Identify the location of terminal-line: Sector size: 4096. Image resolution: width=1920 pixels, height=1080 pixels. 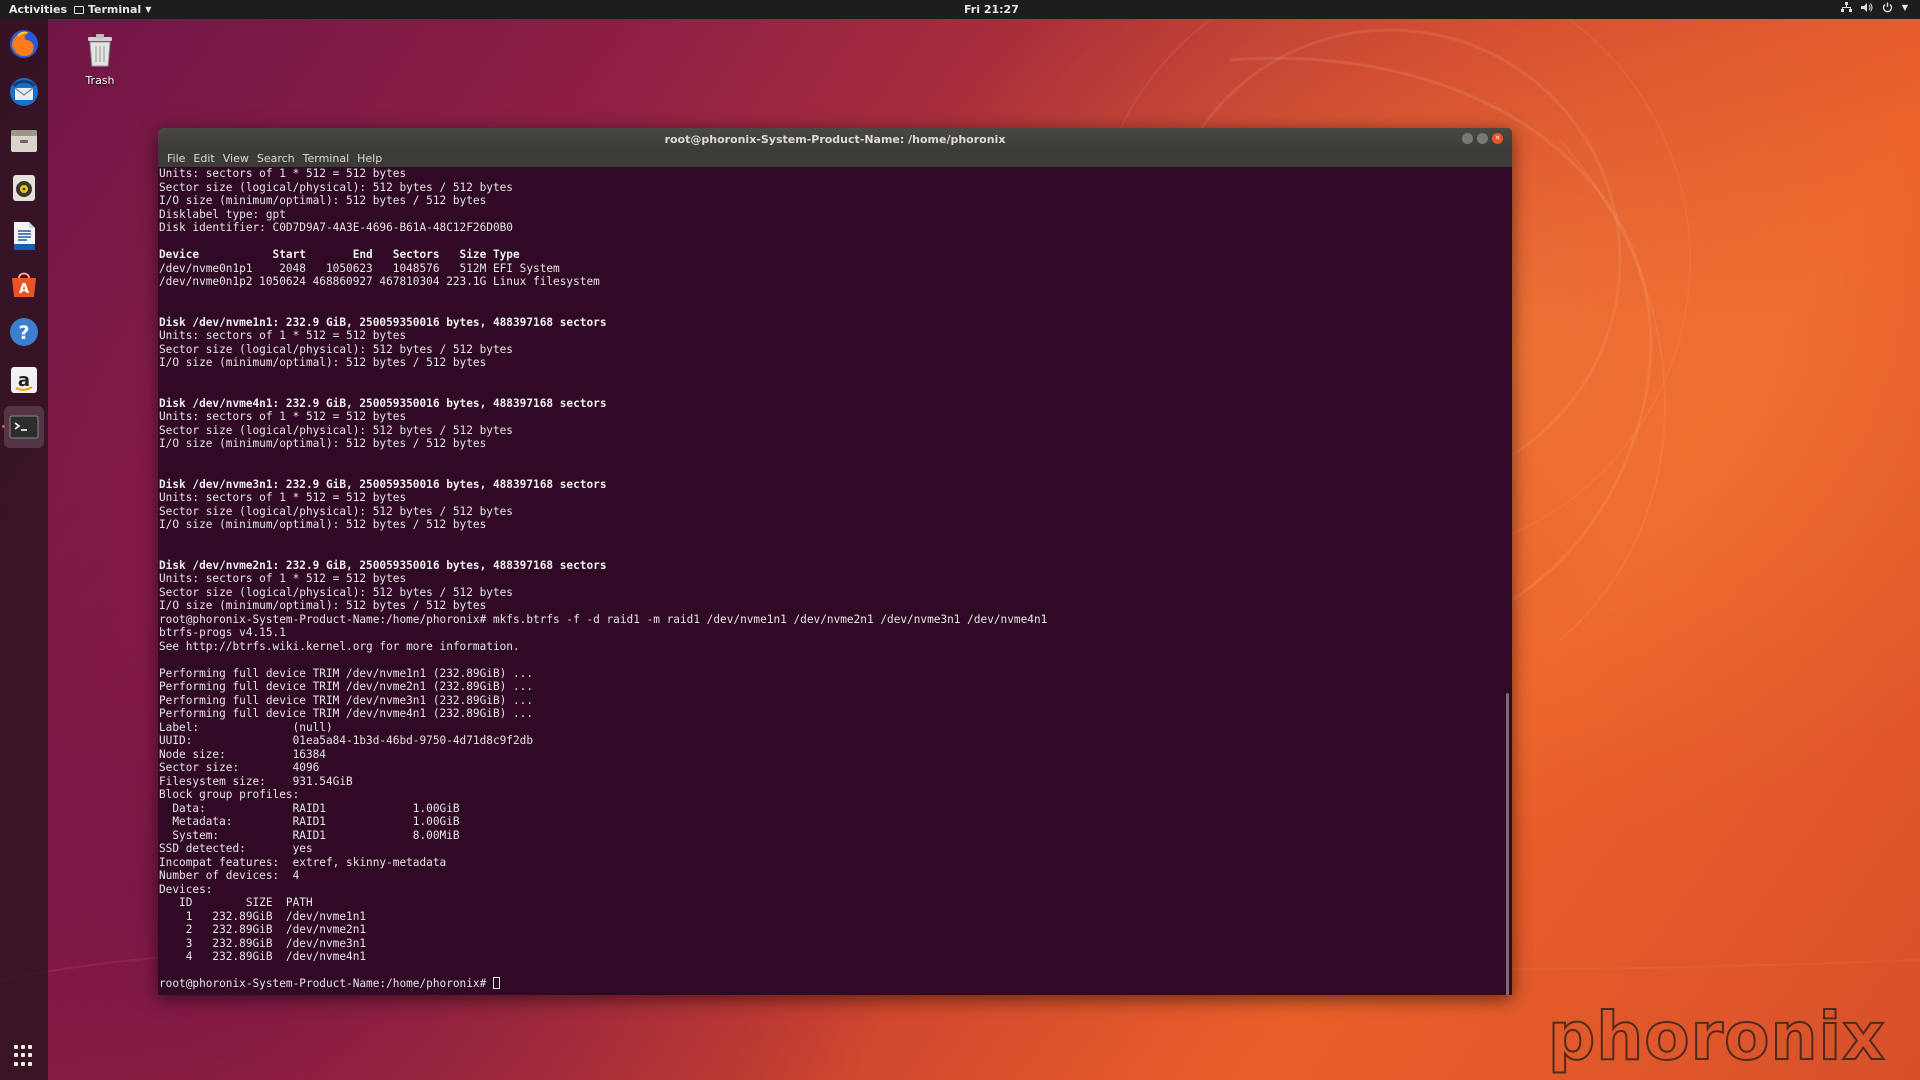
(239, 767).